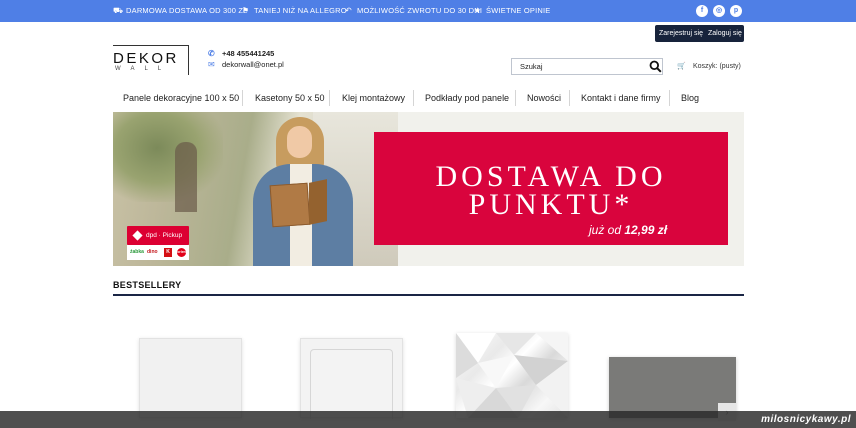 The image size is (856, 428). Describe the element at coordinates (717, 66) in the screenshot. I see `cart-label: Koszyk: (pusty)` at that location.